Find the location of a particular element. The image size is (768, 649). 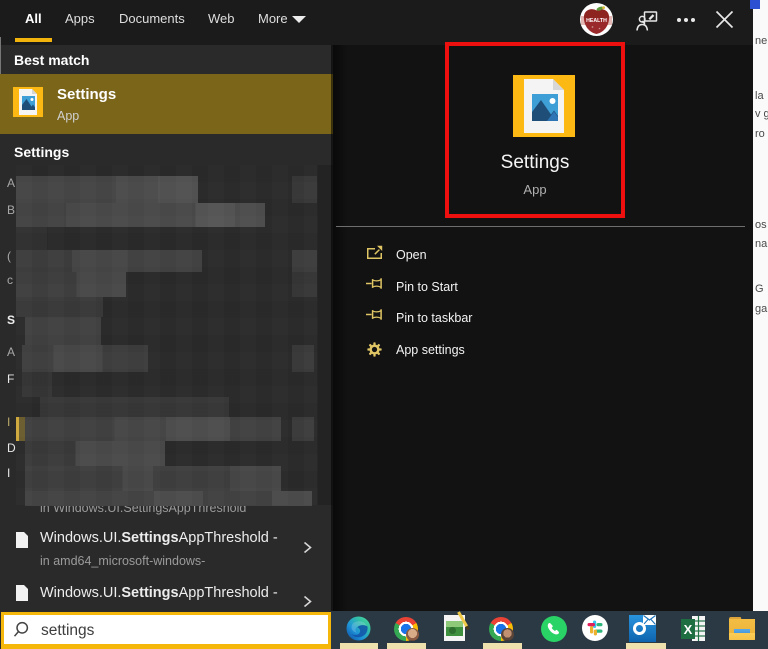

svg-text: HEALTH is located at coordinates (596, 21).